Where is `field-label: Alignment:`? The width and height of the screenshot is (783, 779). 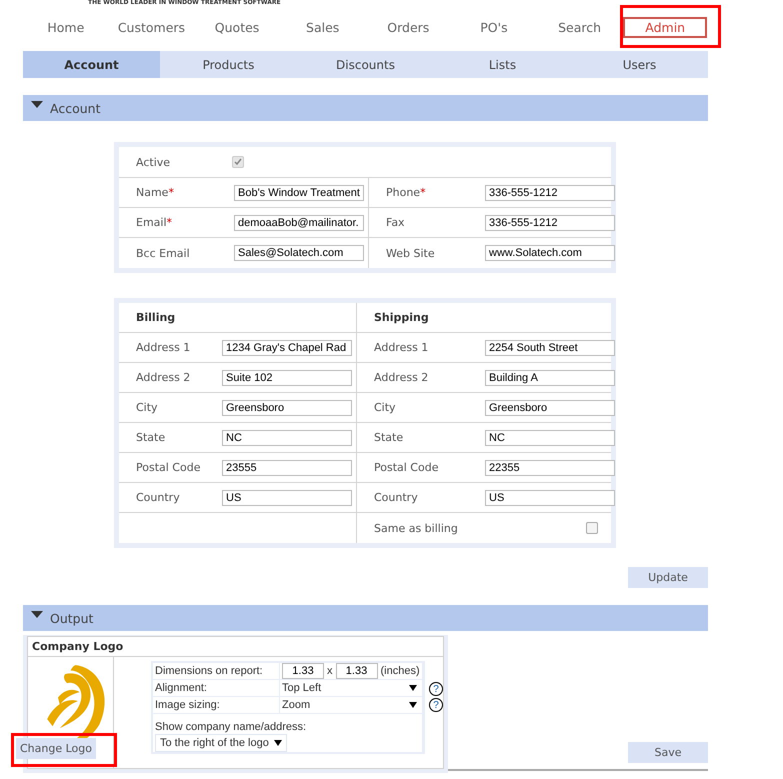 field-label: Alignment: is located at coordinates (216, 688).